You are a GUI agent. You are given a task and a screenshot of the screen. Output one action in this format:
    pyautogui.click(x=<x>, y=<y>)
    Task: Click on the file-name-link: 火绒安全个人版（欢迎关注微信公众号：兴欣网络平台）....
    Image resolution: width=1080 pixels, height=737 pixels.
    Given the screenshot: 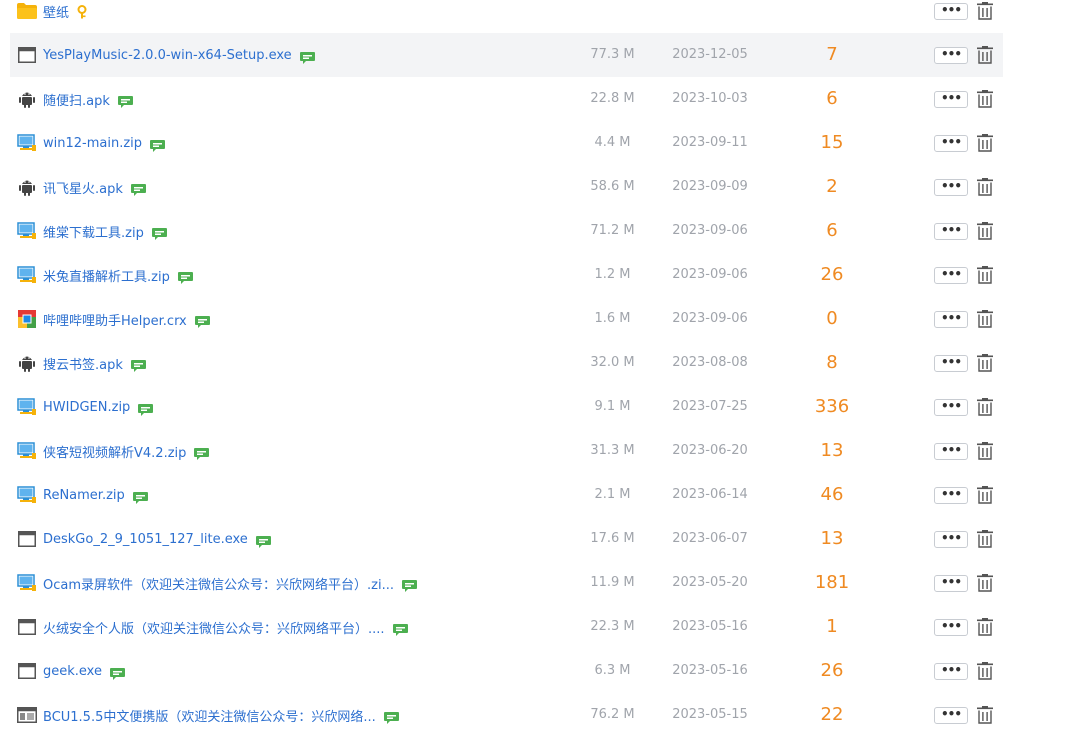 What is the action you would take?
    pyautogui.click(x=214, y=627)
    